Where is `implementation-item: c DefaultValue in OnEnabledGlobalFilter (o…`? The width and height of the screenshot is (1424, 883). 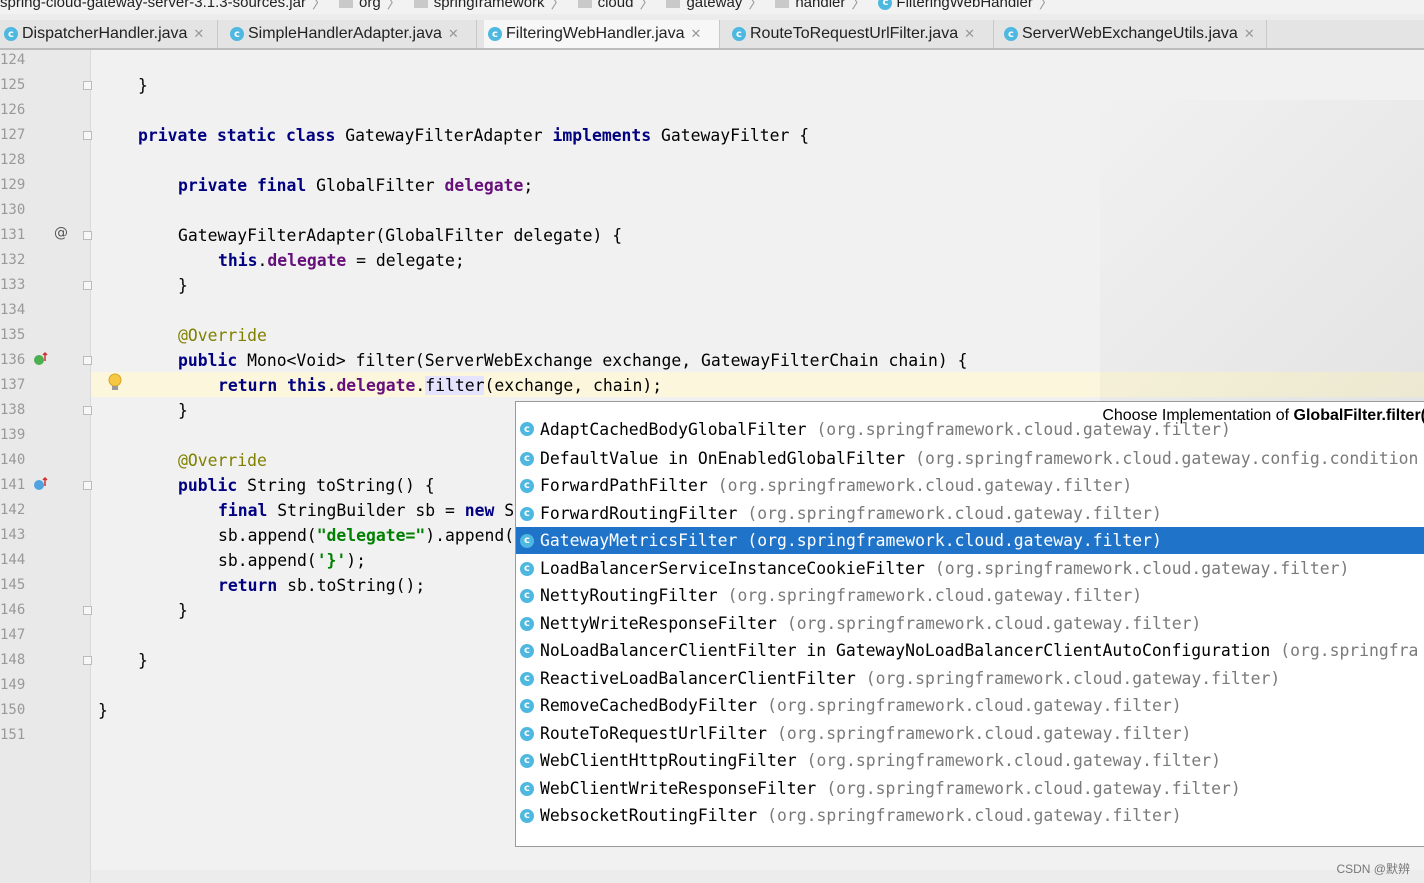
implementation-item: c DefaultValue in OnEnabledGlobalFilter (o… is located at coordinates (970, 458).